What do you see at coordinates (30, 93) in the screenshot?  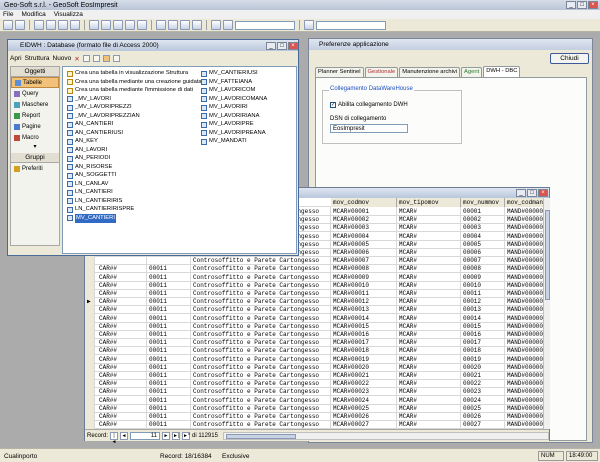 I see `object-label: Query` at bounding box center [30, 93].